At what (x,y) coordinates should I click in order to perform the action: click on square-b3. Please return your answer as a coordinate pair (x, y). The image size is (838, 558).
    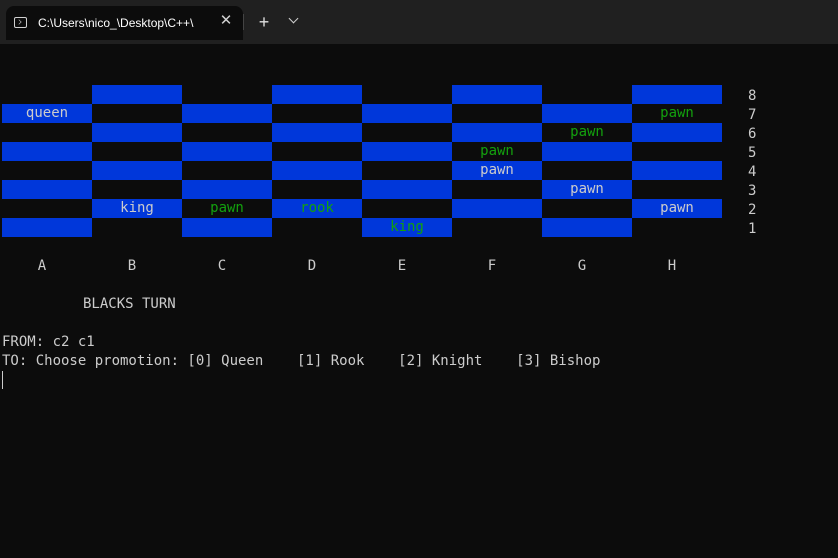
    Looking at the image, I should click on (137, 189).